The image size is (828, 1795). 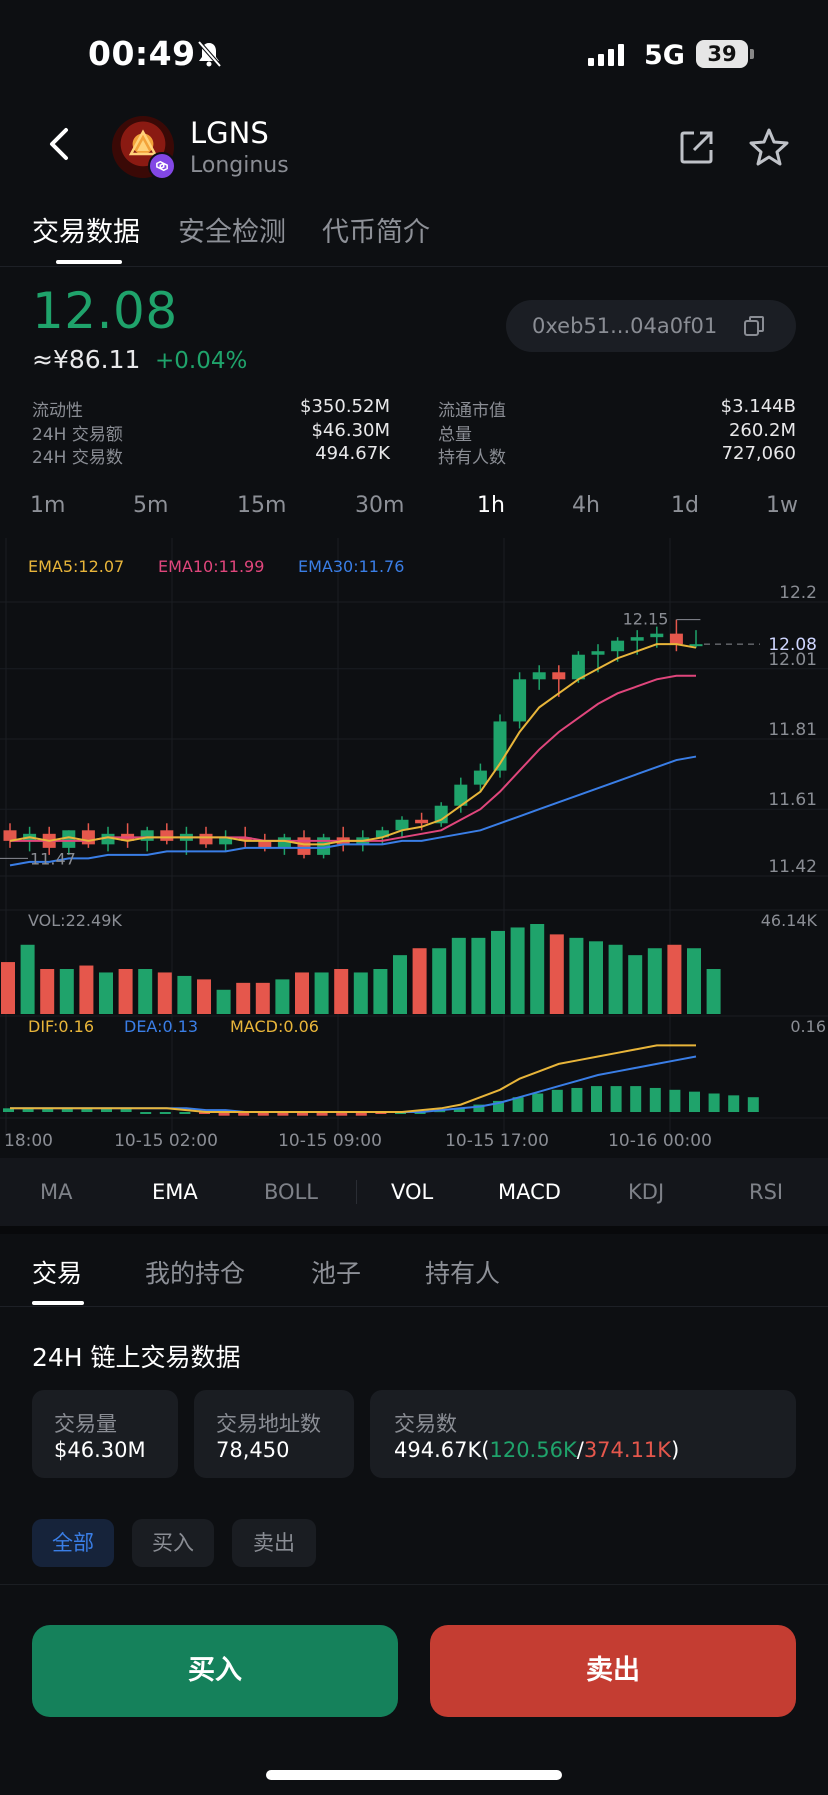 I want to click on price-change: +0.04%, so click(x=201, y=361).